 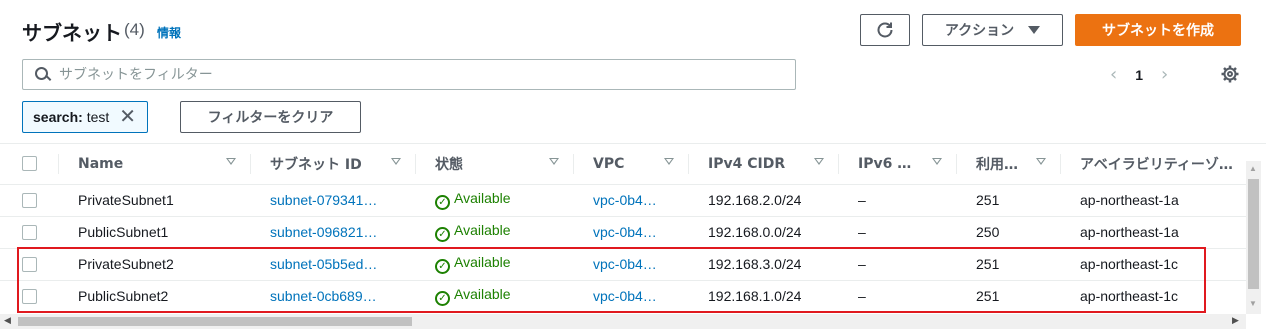 I want to click on horizontal-scroll-thumb, so click(x=215, y=321).